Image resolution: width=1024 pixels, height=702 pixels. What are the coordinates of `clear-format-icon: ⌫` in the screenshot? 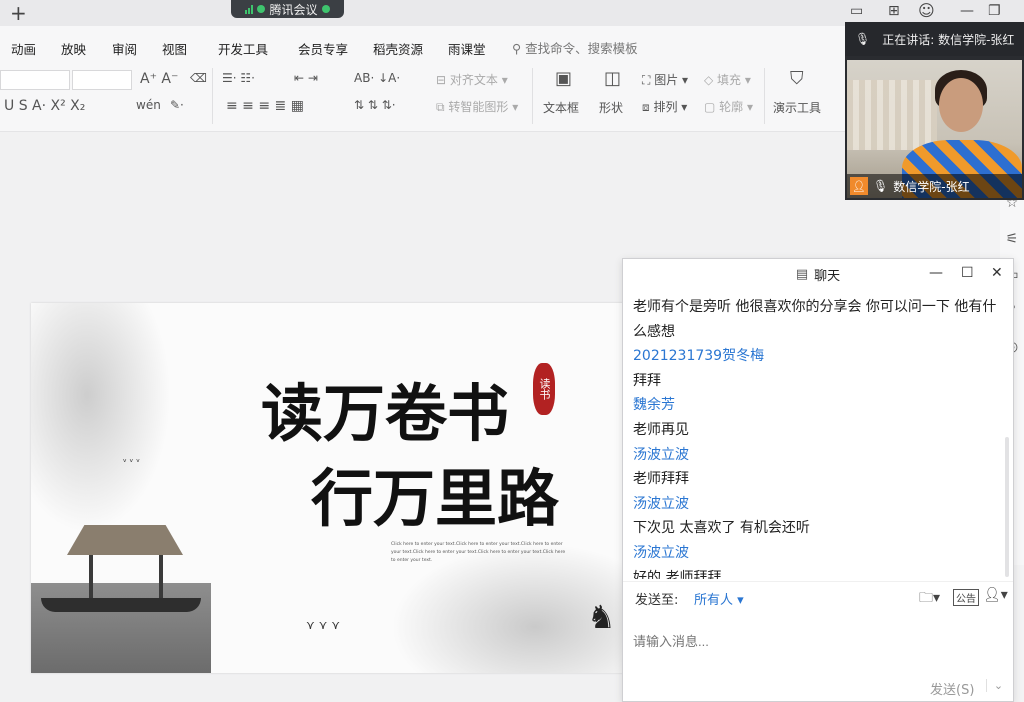 It's located at (198, 78).